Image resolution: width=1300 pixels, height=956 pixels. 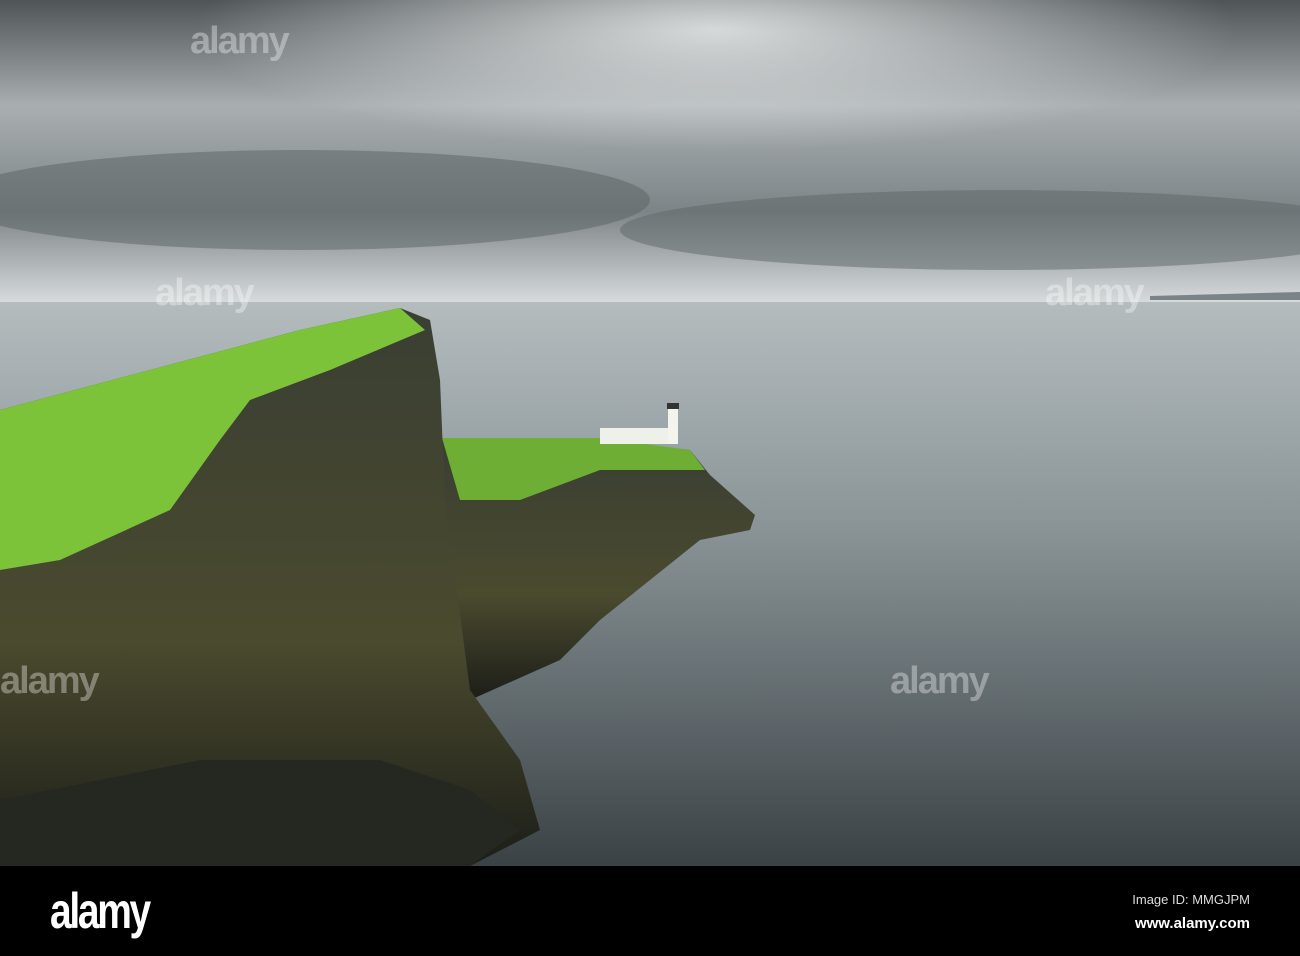 I want to click on footer-bar: alamy Image ID: MMGJPM www.alamy.com, so click(x=650, y=911).